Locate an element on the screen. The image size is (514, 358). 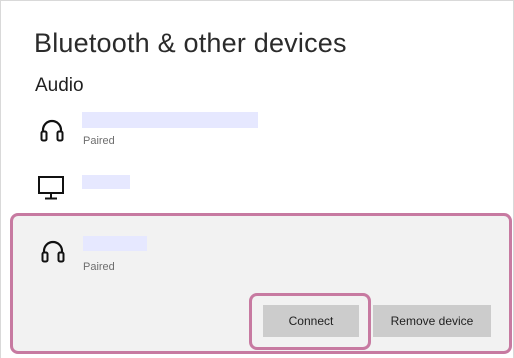
device-item-headphones-1: Paired is located at coordinates (256, 130).